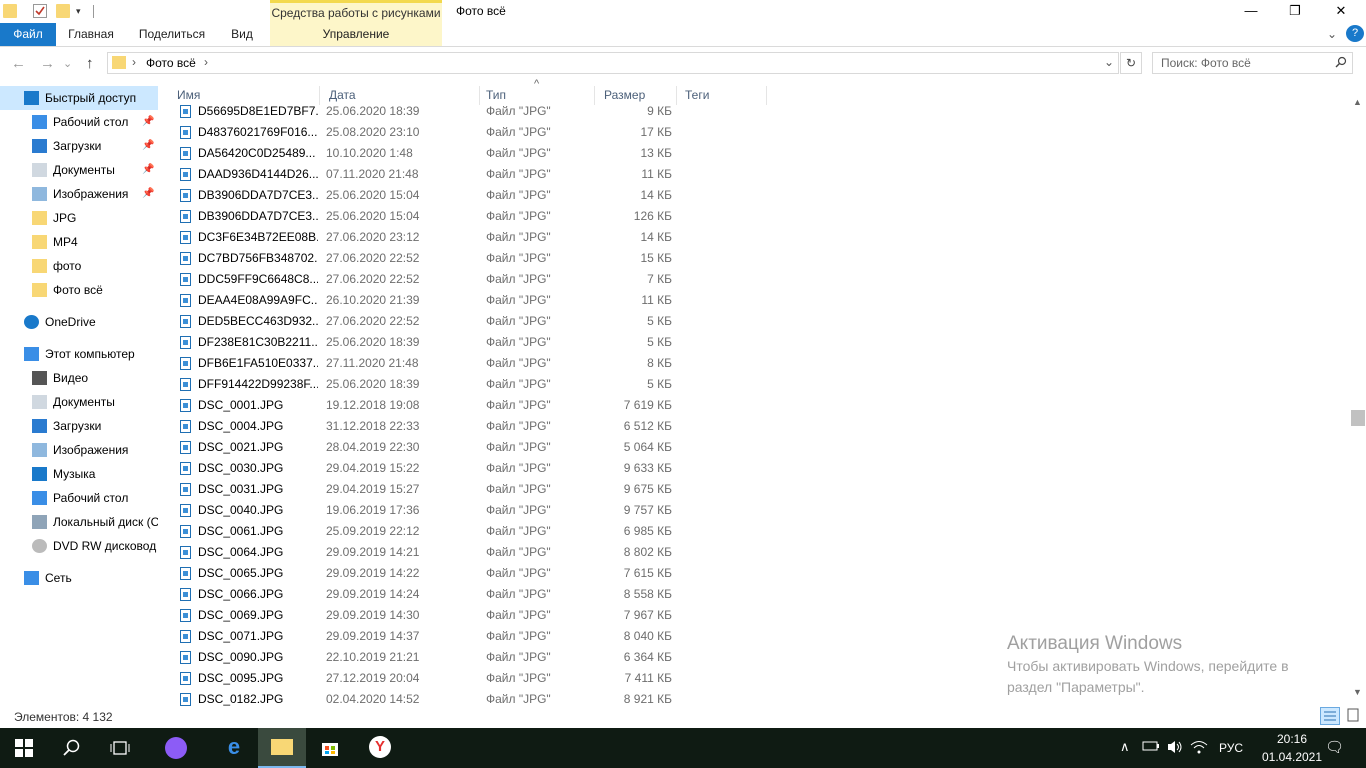 This screenshot has height=768, width=1366. Describe the element at coordinates (172, 34) in the screenshot. I see `tab-share: Поделиться` at that location.